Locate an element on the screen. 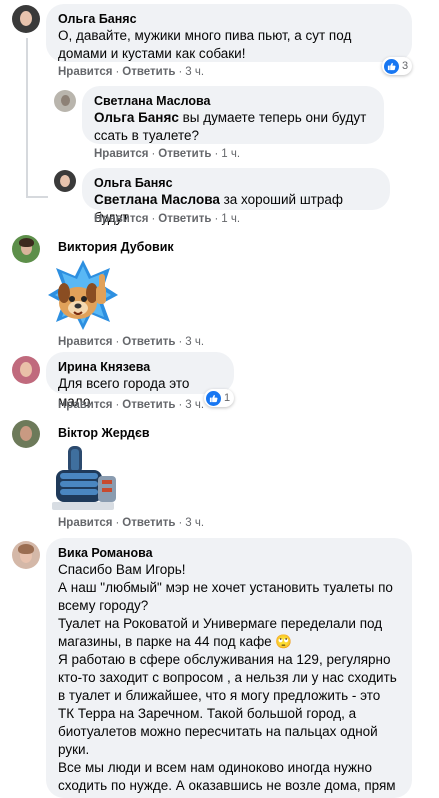 The height and width of the screenshot is (798, 439). reaction-count: 3 is located at coordinates (397, 66).